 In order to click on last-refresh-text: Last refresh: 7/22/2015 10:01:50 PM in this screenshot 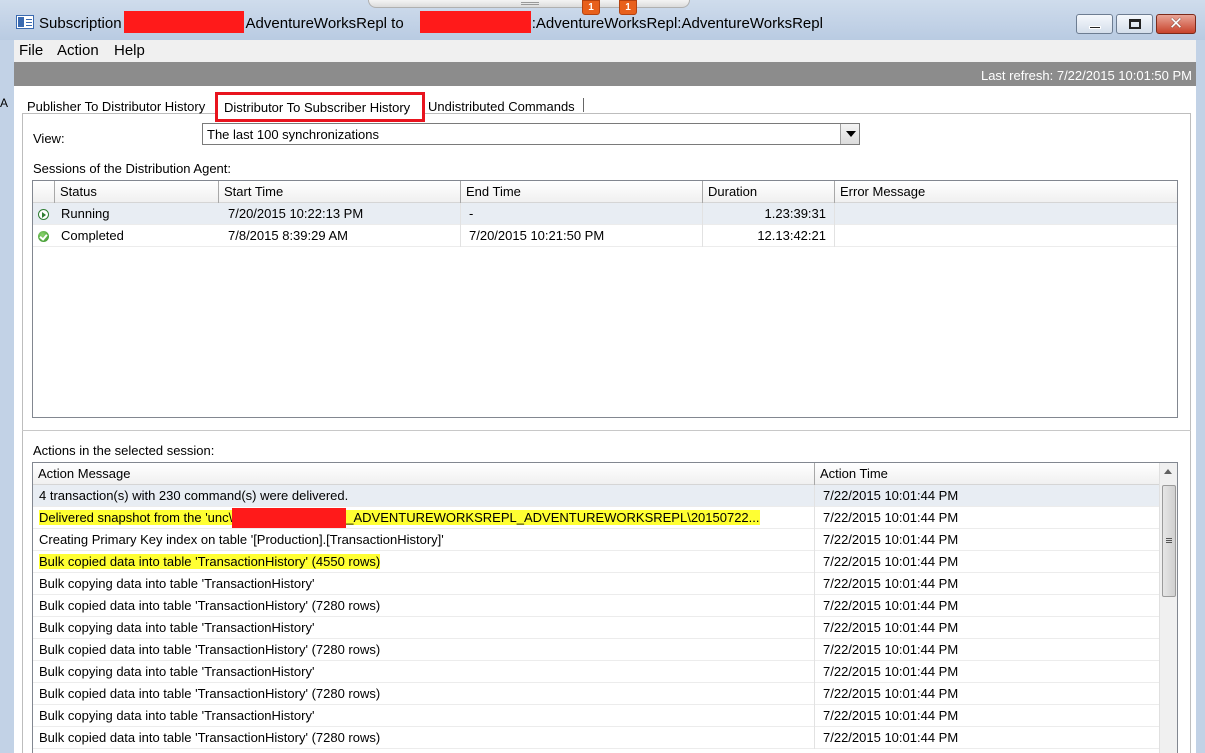, I will do `click(1086, 75)`.